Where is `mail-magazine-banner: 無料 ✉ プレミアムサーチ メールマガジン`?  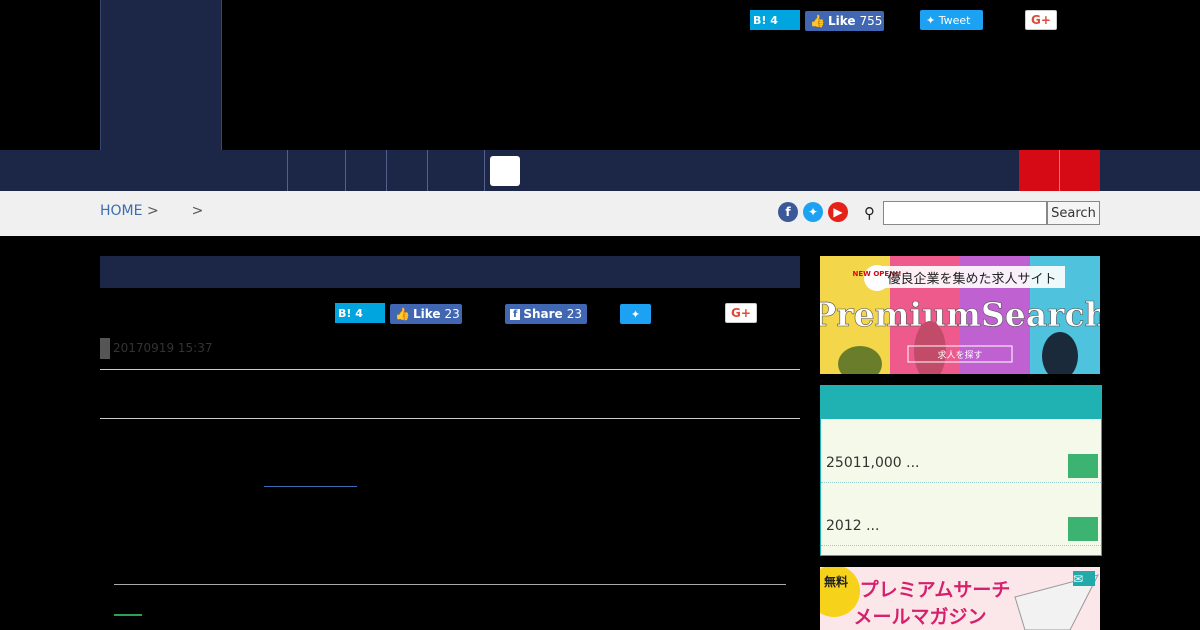 mail-magazine-banner: 無料 ✉ プレミアムサーチ メールマガジン is located at coordinates (960, 598).